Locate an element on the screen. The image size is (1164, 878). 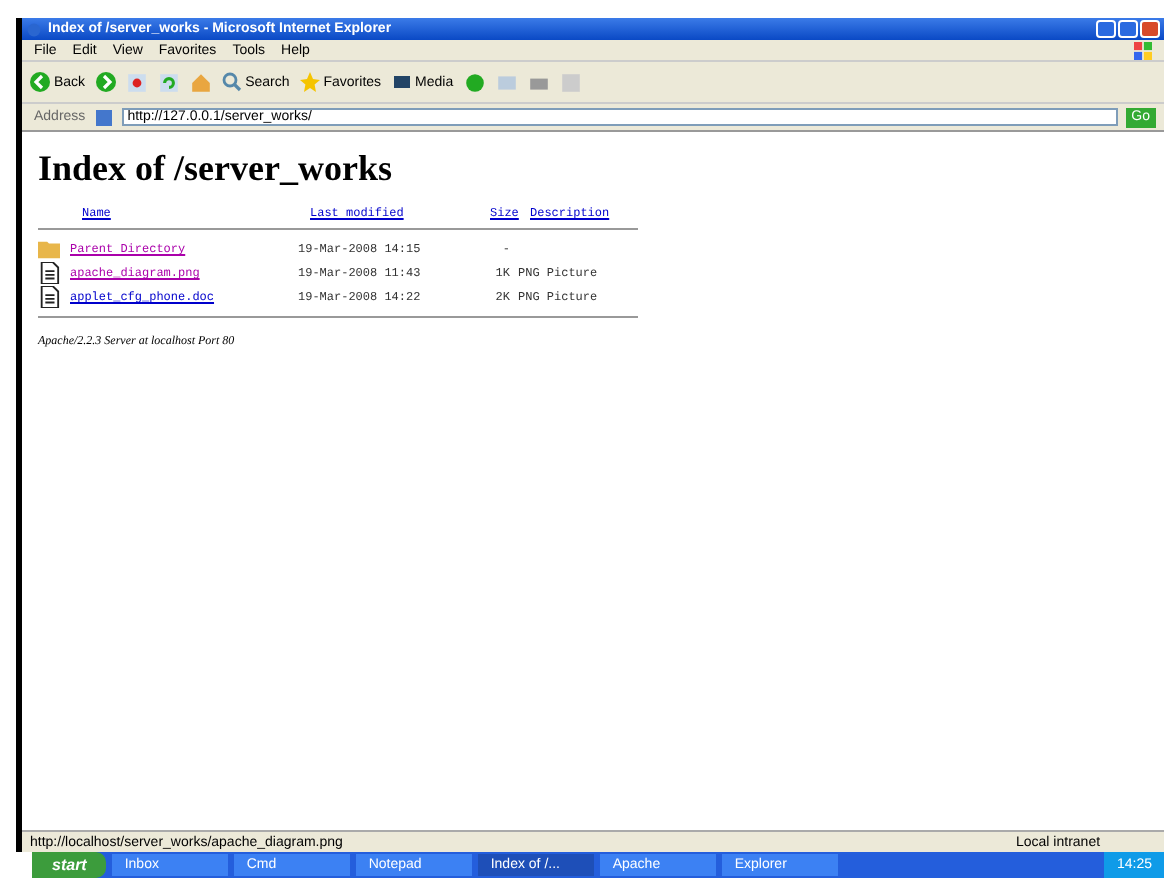
stop-icon is located at coordinates (136, 82).